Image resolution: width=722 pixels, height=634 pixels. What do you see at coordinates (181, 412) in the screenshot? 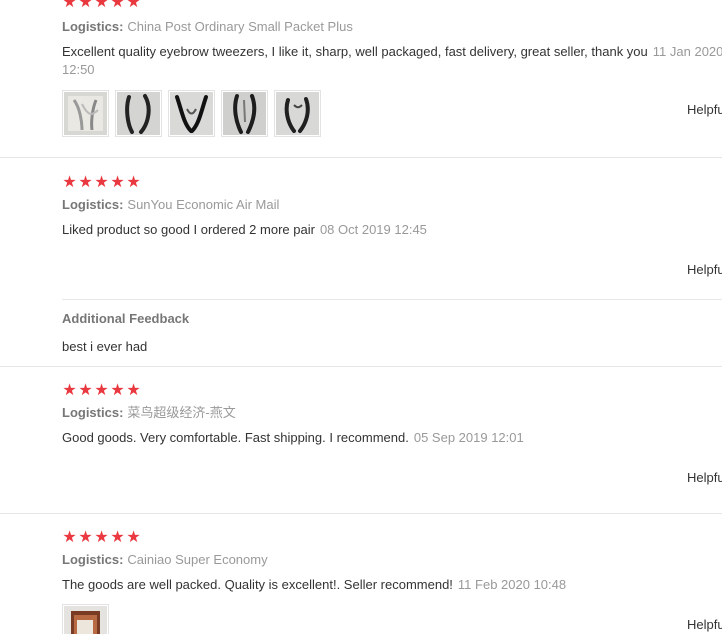
I see `logistics-value: 菜鸟超级经济-燕文` at bounding box center [181, 412].